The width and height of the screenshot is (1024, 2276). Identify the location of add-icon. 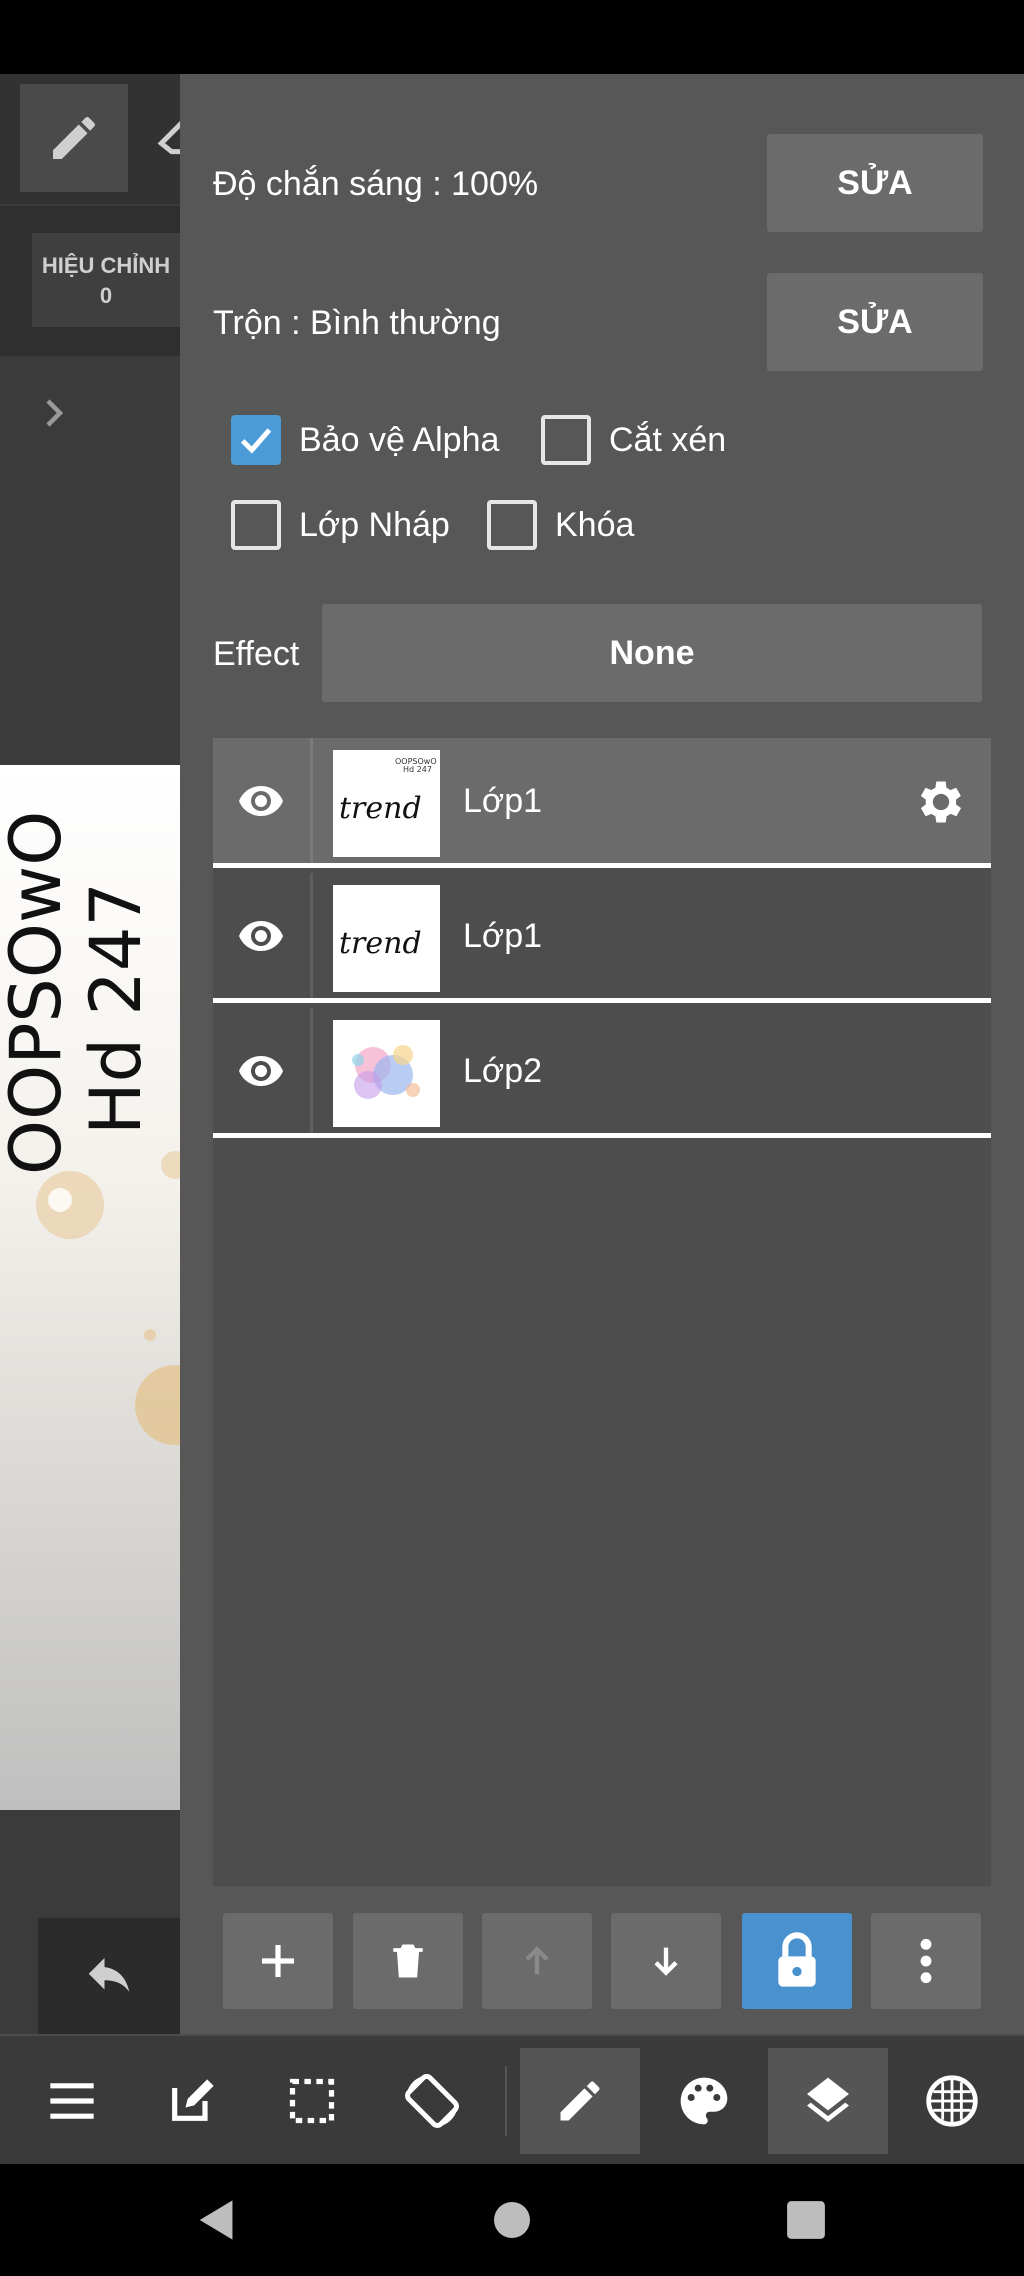
(278, 1961).